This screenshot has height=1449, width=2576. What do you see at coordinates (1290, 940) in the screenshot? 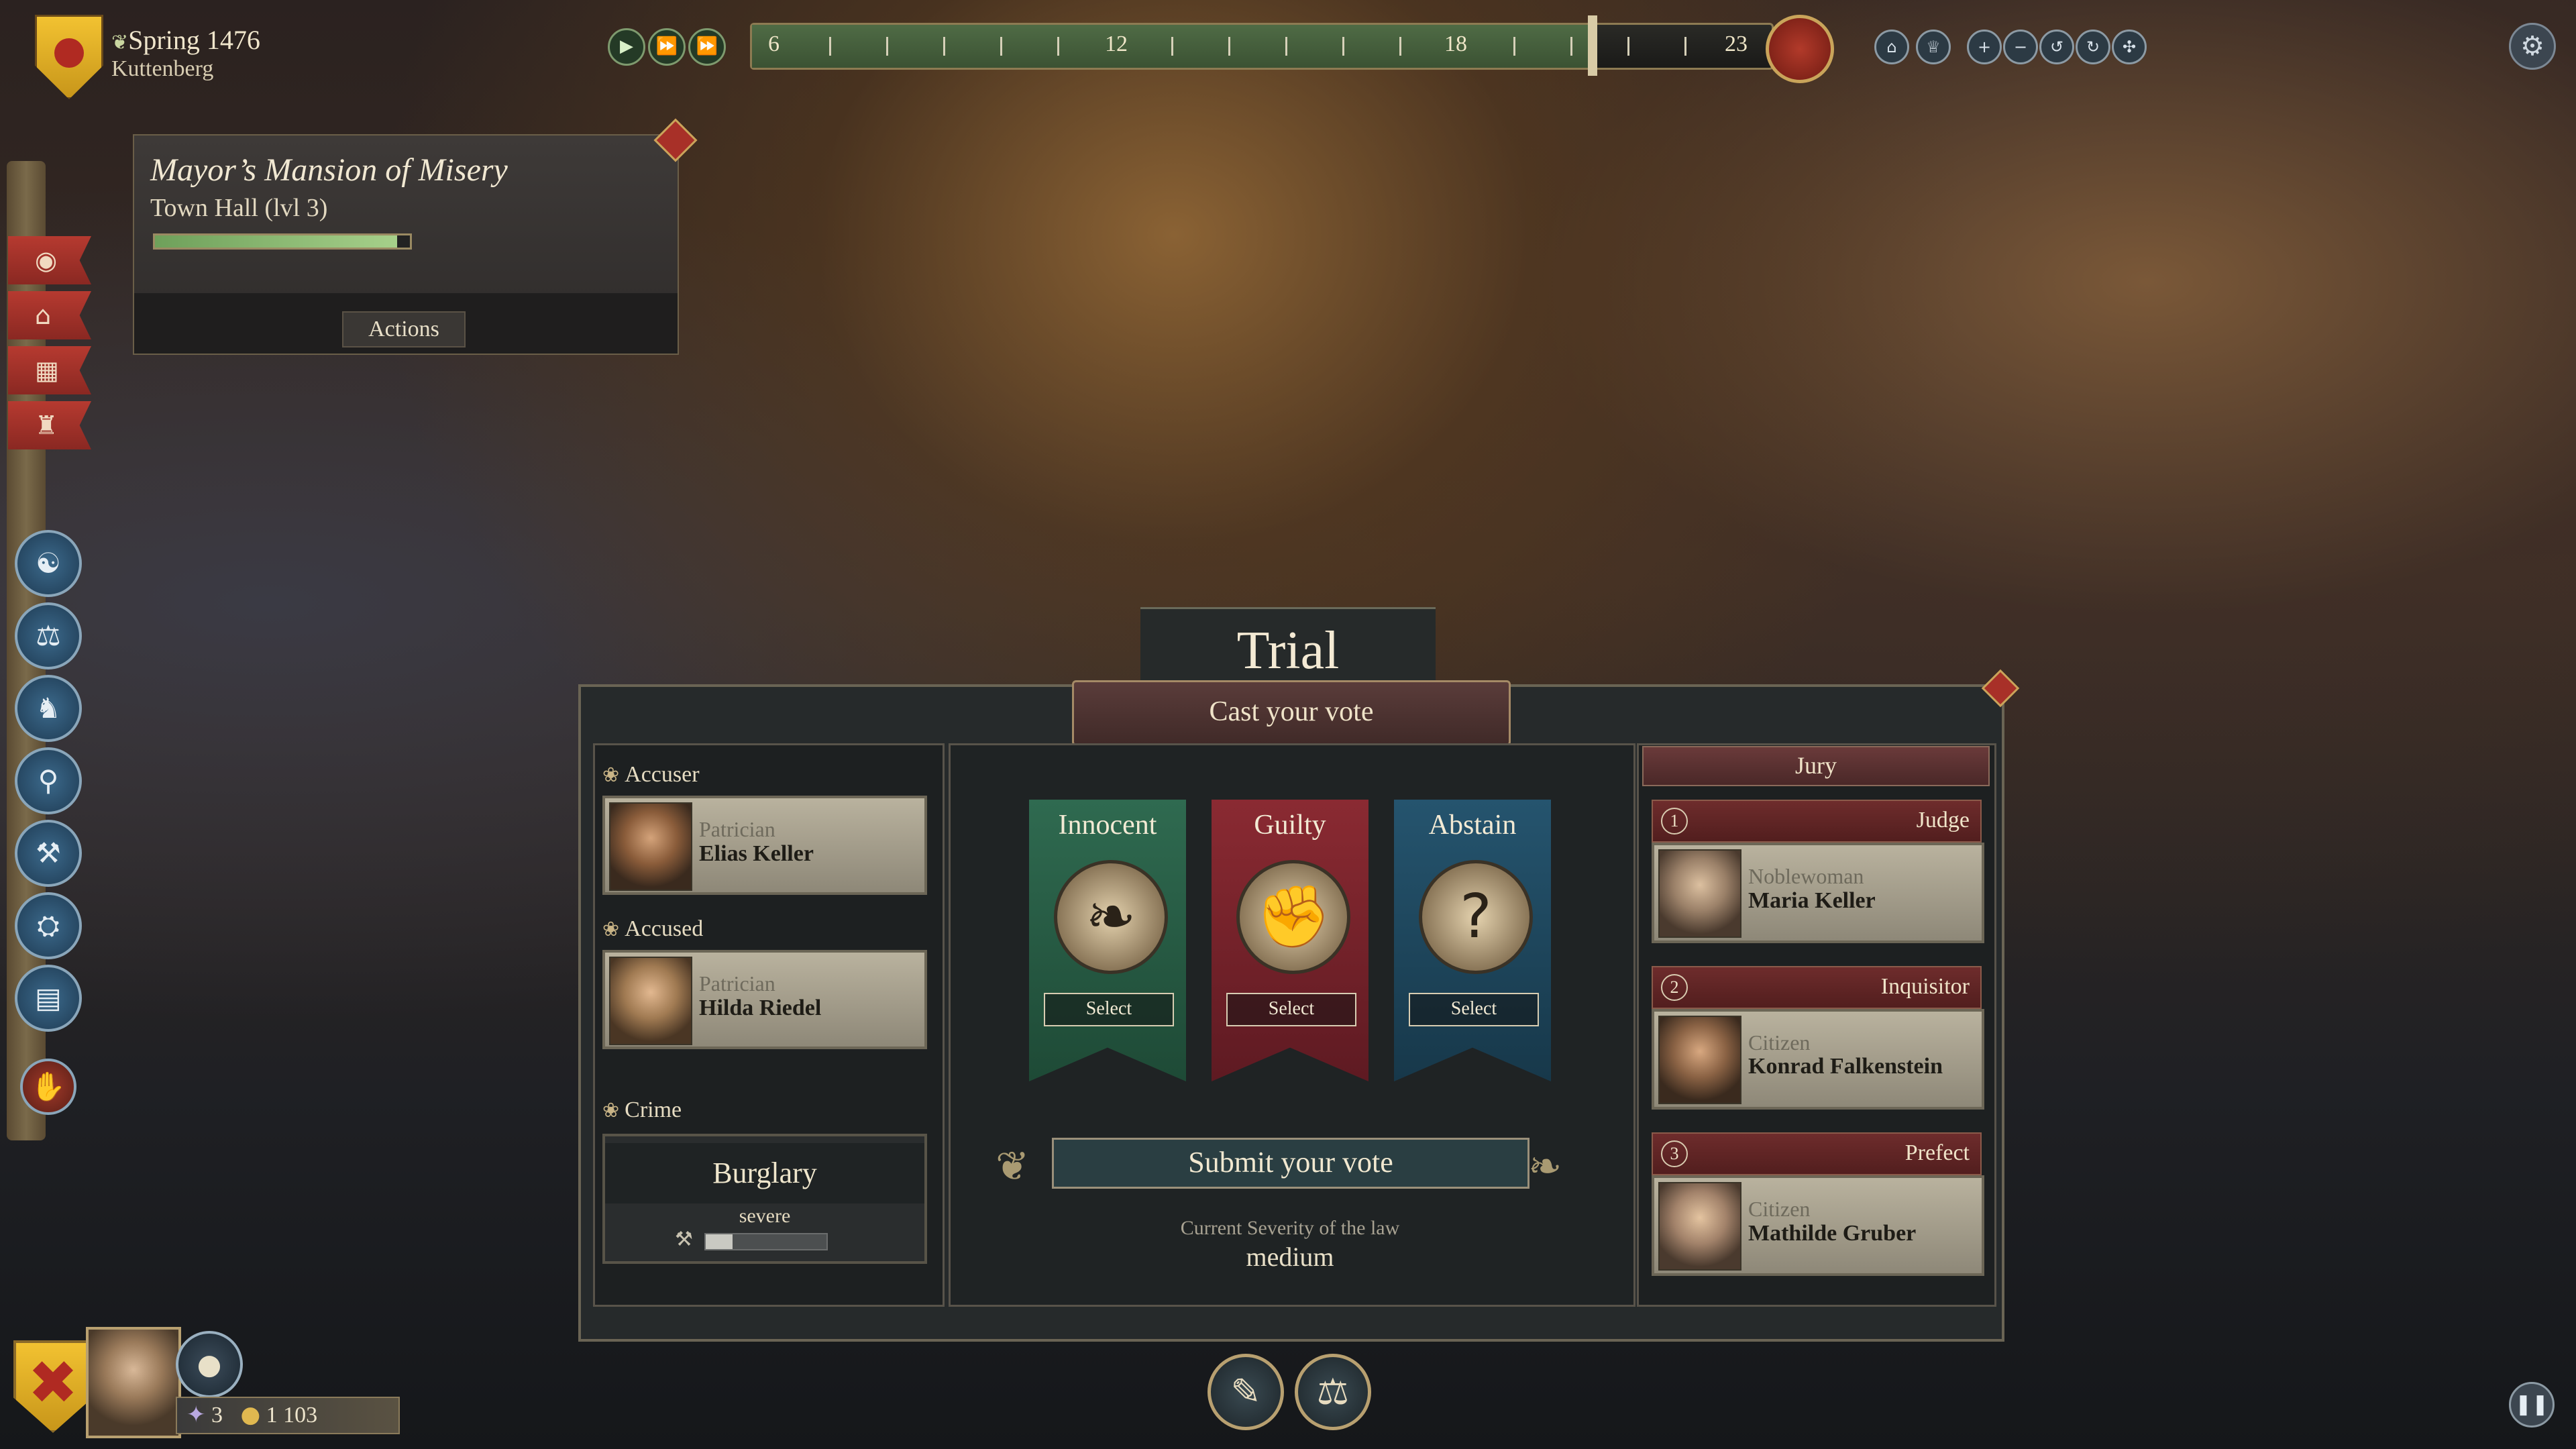
I see `guilty-banner: Guilty ✊ Select` at bounding box center [1290, 940].